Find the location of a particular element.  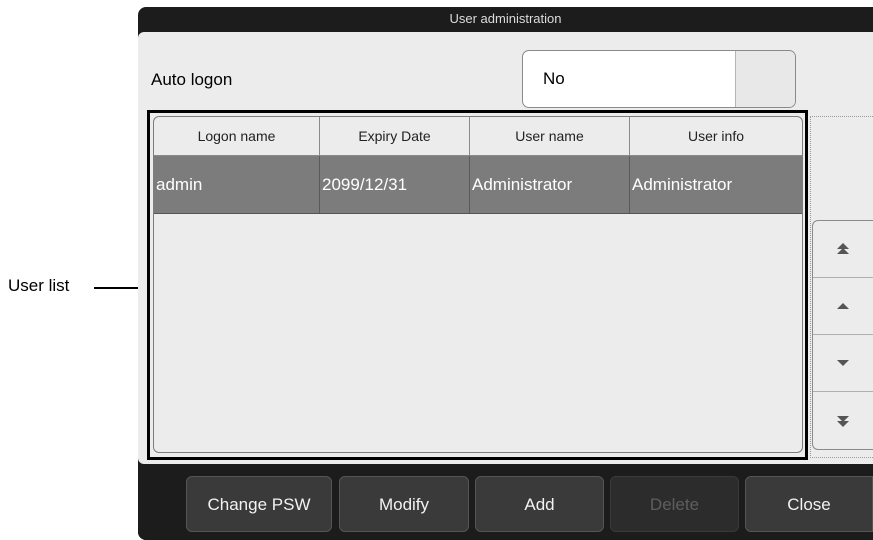

delete-button: Delete is located at coordinates (674, 504).